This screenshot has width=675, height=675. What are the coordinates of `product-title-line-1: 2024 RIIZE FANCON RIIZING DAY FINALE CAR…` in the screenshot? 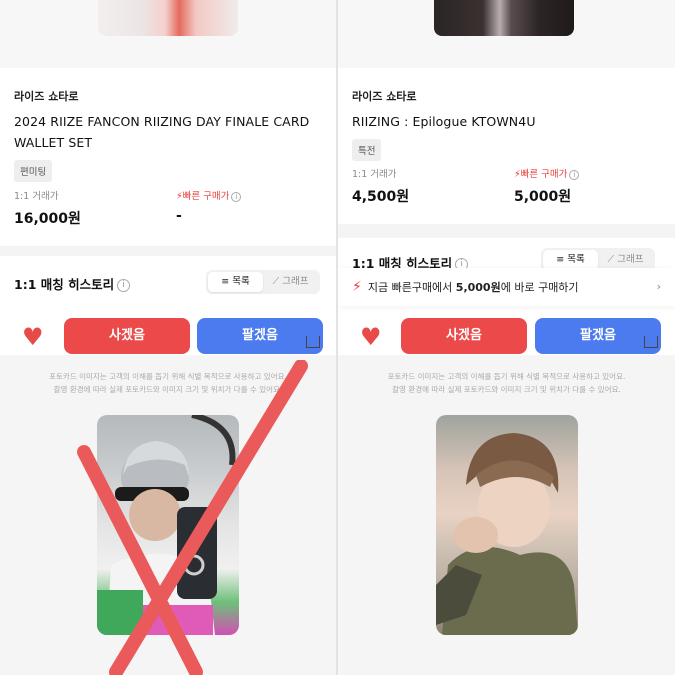 It's located at (162, 121).